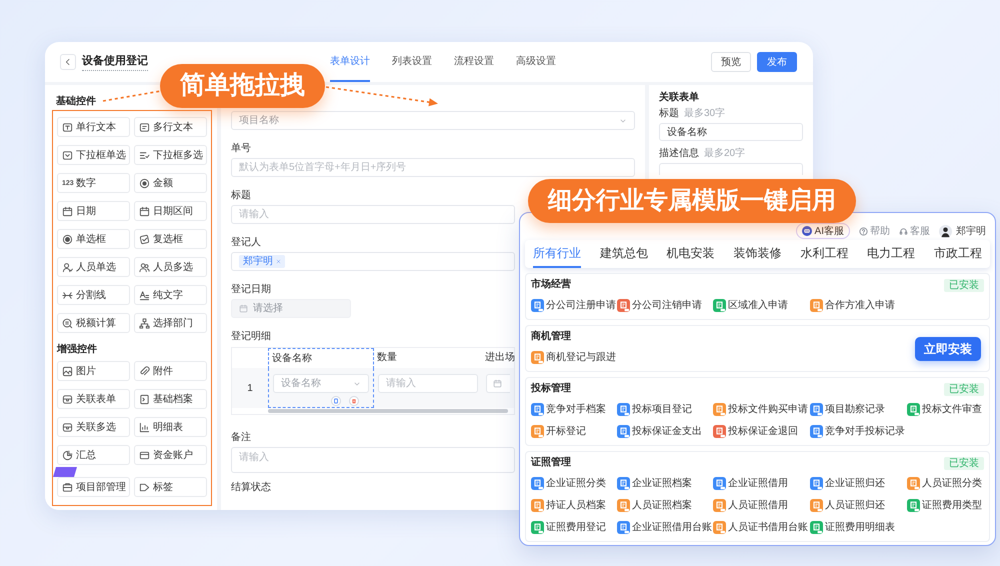 This screenshot has height=566, width=1000. Describe the element at coordinates (551, 285) in the screenshot. I see `section-title: 市场经营` at that location.